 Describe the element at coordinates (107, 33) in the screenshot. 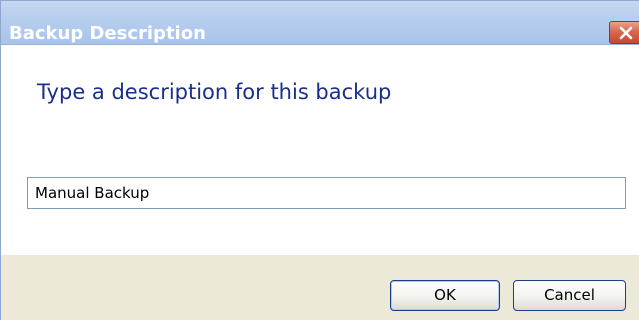

I see `dialog-title: Backup Description` at that location.